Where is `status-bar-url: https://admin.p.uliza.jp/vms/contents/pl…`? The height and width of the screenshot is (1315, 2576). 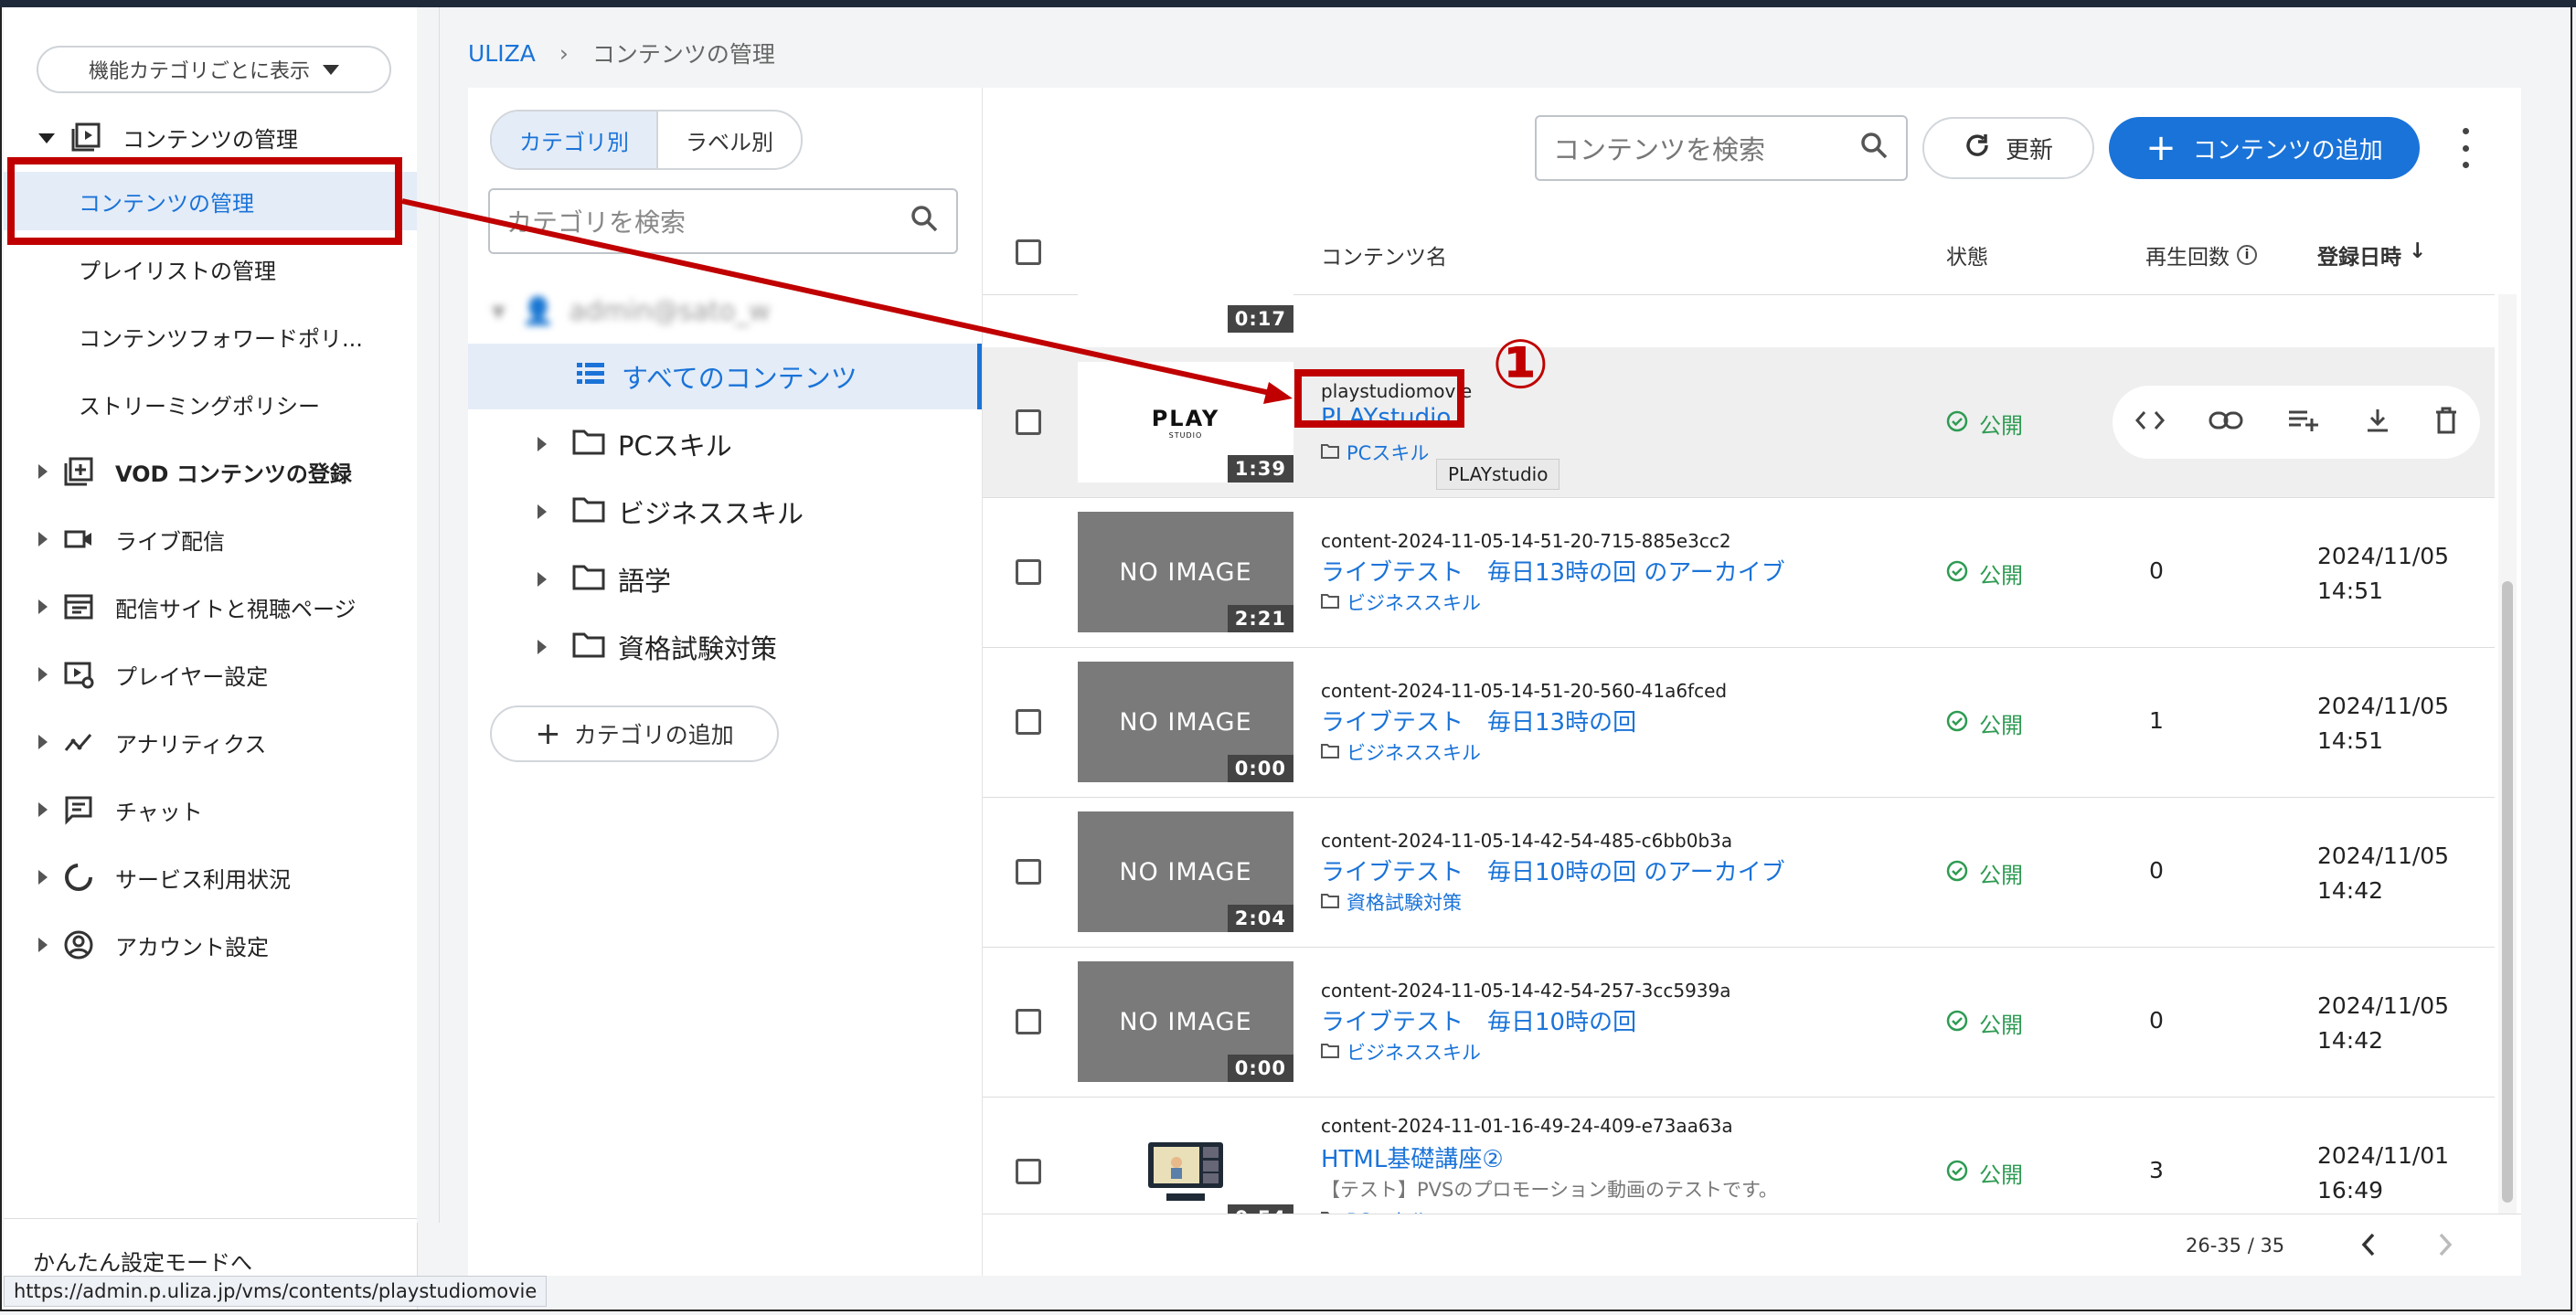
status-bar-url: https://admin.p.uliza.jp/vms/contents/pl… is located at coordinates (276, 1292).